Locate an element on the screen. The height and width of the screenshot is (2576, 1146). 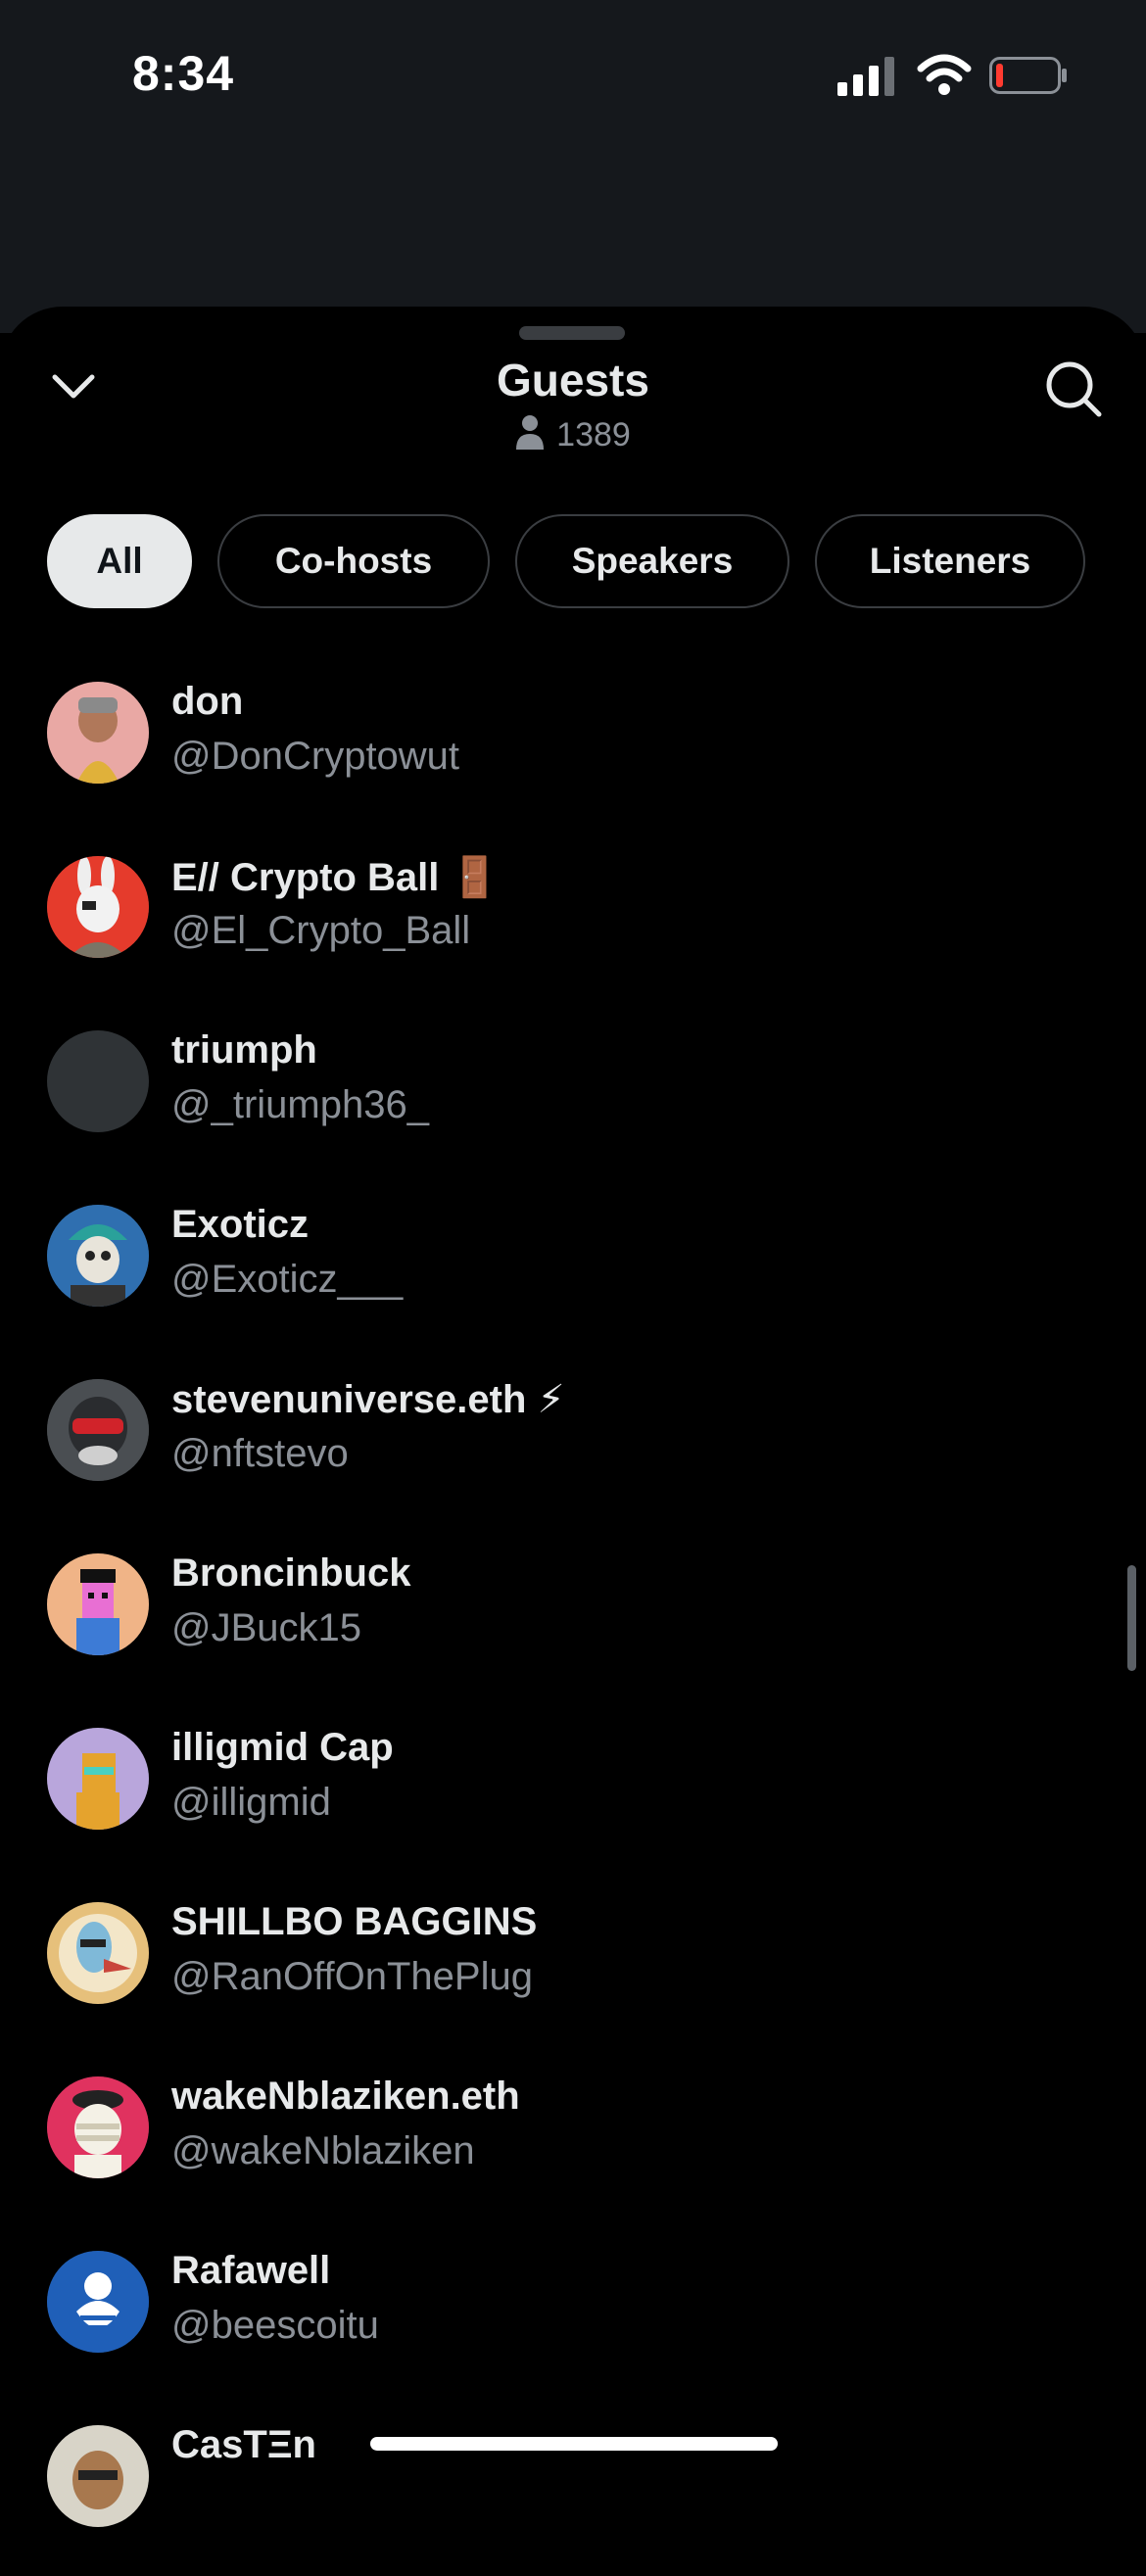
guest-row: CasTΞn is located at coordinates (573, 2489).